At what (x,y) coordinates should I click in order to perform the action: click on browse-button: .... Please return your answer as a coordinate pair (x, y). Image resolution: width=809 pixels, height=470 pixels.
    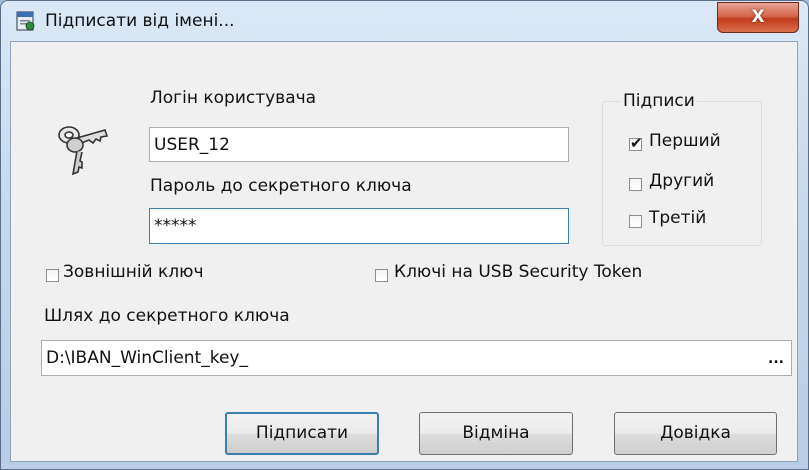
    Looking at the image, I should click on (776, 361).